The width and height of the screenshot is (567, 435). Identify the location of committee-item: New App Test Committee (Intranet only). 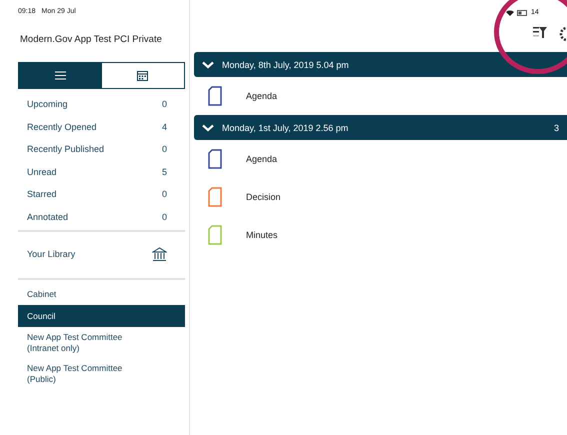
(101, 342).